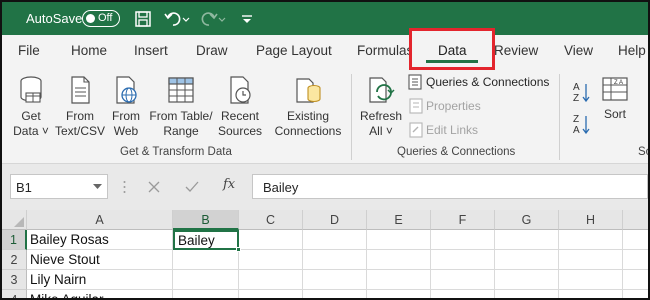 This screenshot has height=300, width=650. What do you see at coordinates (582, 106) in the screenshot?
I see `sort-az-icons: A Z Z A` at bounding box center [582, 106].